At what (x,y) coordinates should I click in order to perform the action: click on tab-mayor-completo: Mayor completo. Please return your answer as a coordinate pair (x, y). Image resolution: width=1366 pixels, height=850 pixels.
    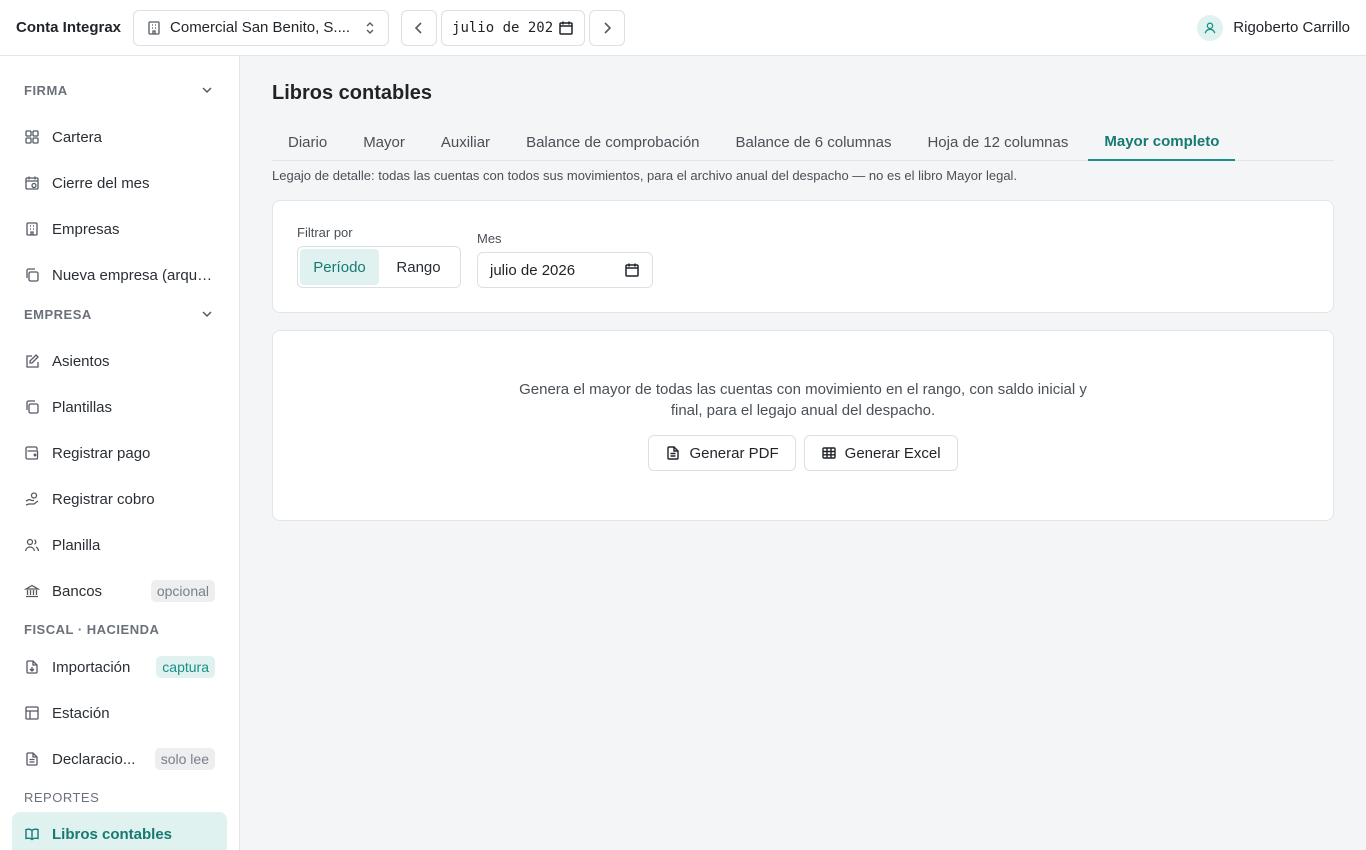
    Looking at the image, I should click on (1162, 142).